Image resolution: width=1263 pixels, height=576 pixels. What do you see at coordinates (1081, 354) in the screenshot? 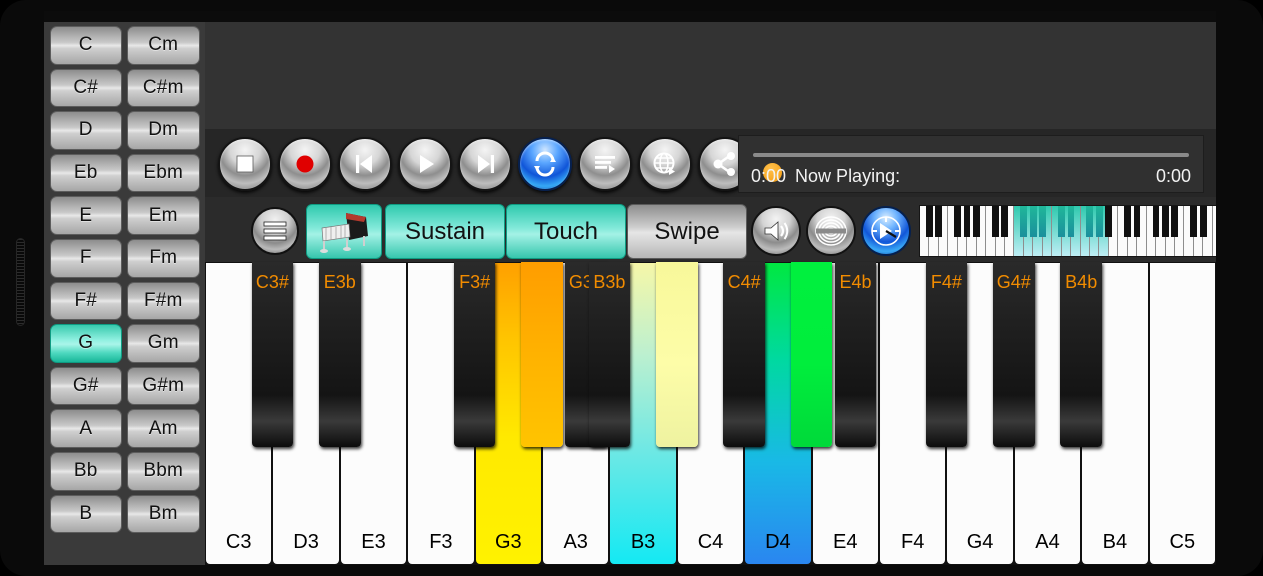
I see `black-key-B4b: B4b` at bounding box center [1081, 354].